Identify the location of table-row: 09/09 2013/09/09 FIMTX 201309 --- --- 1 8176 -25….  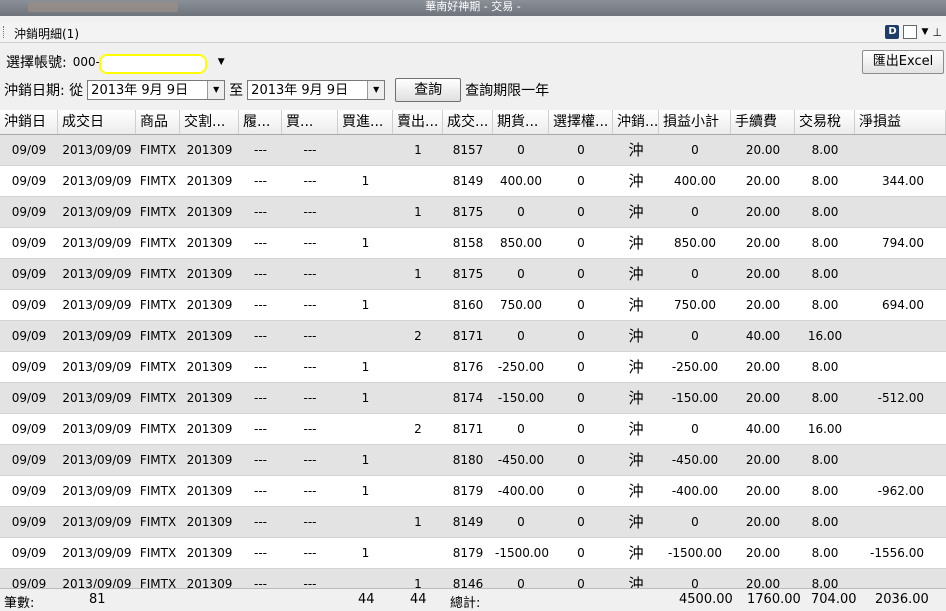
(473, 367).